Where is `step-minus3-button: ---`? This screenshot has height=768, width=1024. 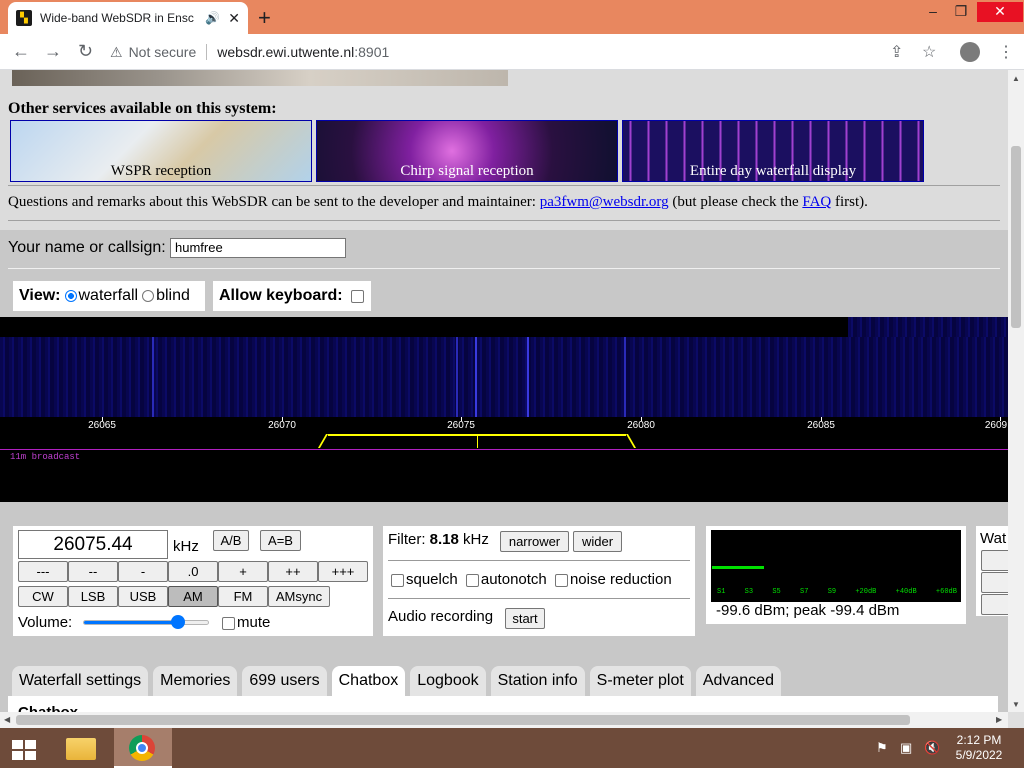 step-minus3-button: --- is located at coordinates (43, 571).